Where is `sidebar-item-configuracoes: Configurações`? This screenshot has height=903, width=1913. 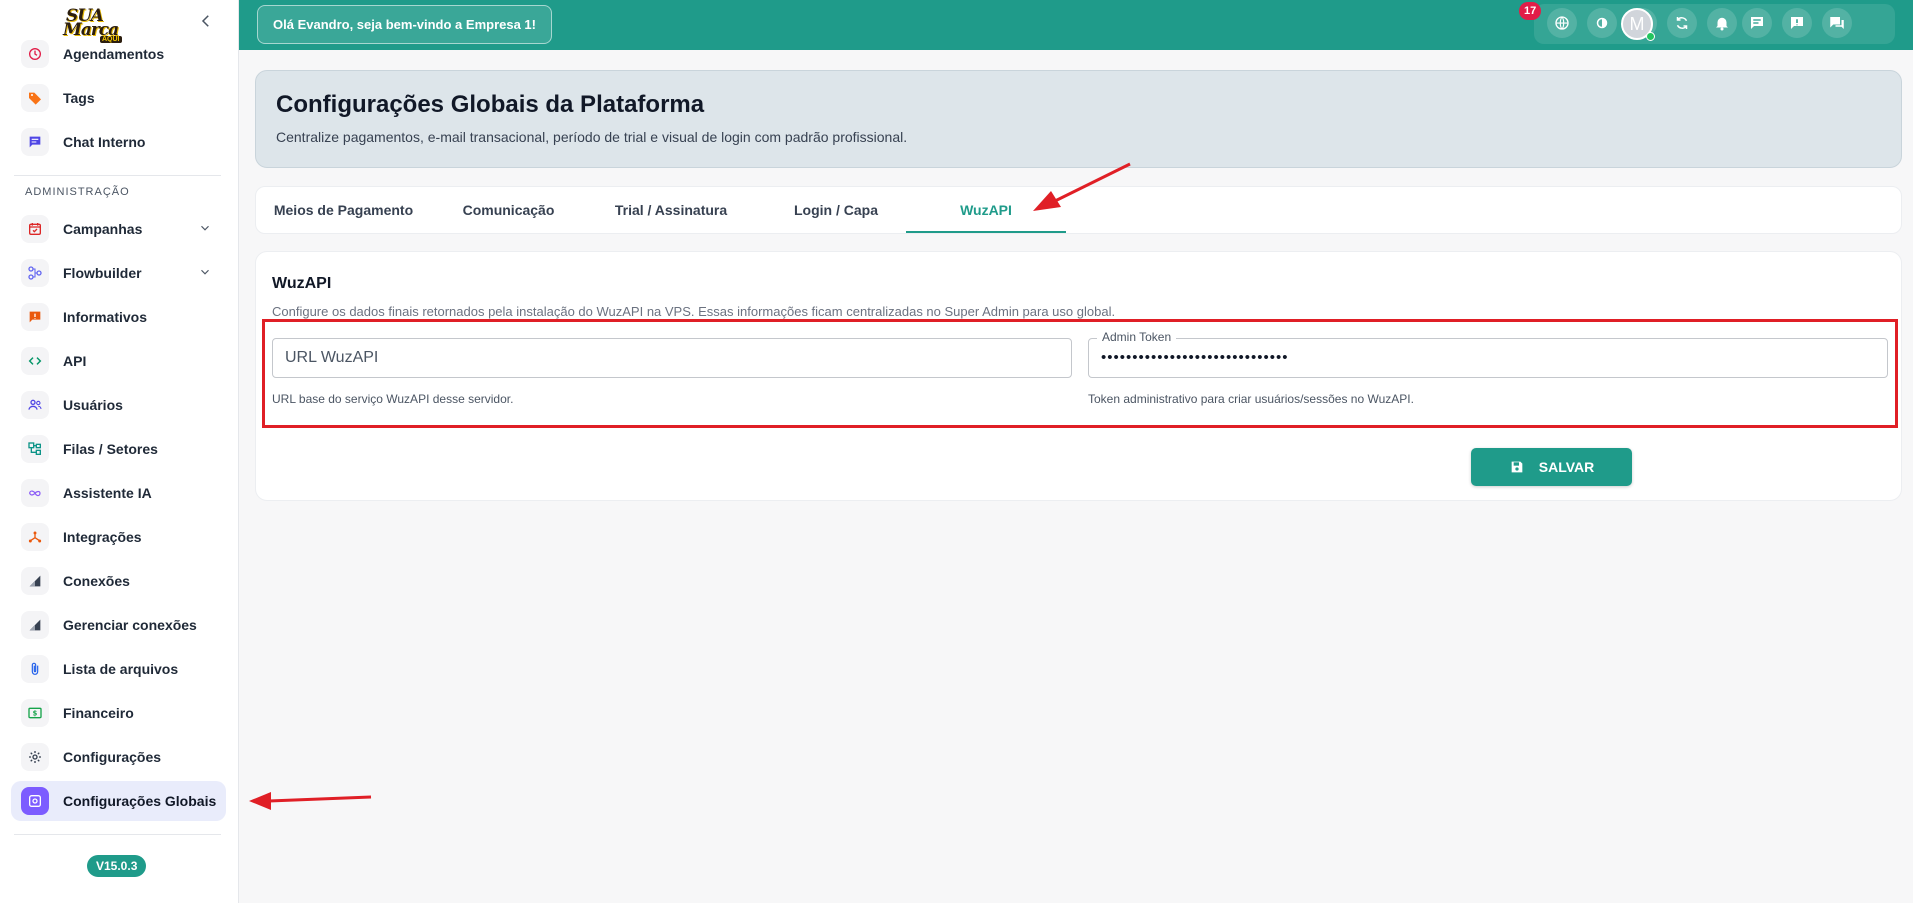
sidebar-item-configuracoes: Configurações is located at coordinates (118, 757).